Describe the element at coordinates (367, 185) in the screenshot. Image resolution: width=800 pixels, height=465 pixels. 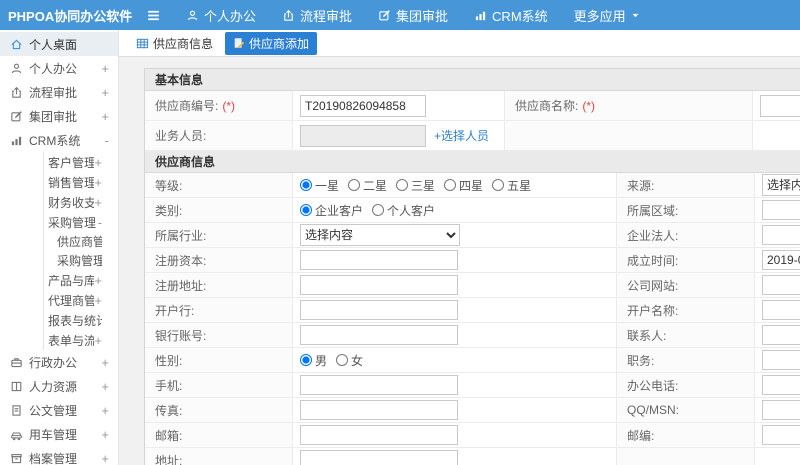
I see `grade-radio-option: 二星` at that location.